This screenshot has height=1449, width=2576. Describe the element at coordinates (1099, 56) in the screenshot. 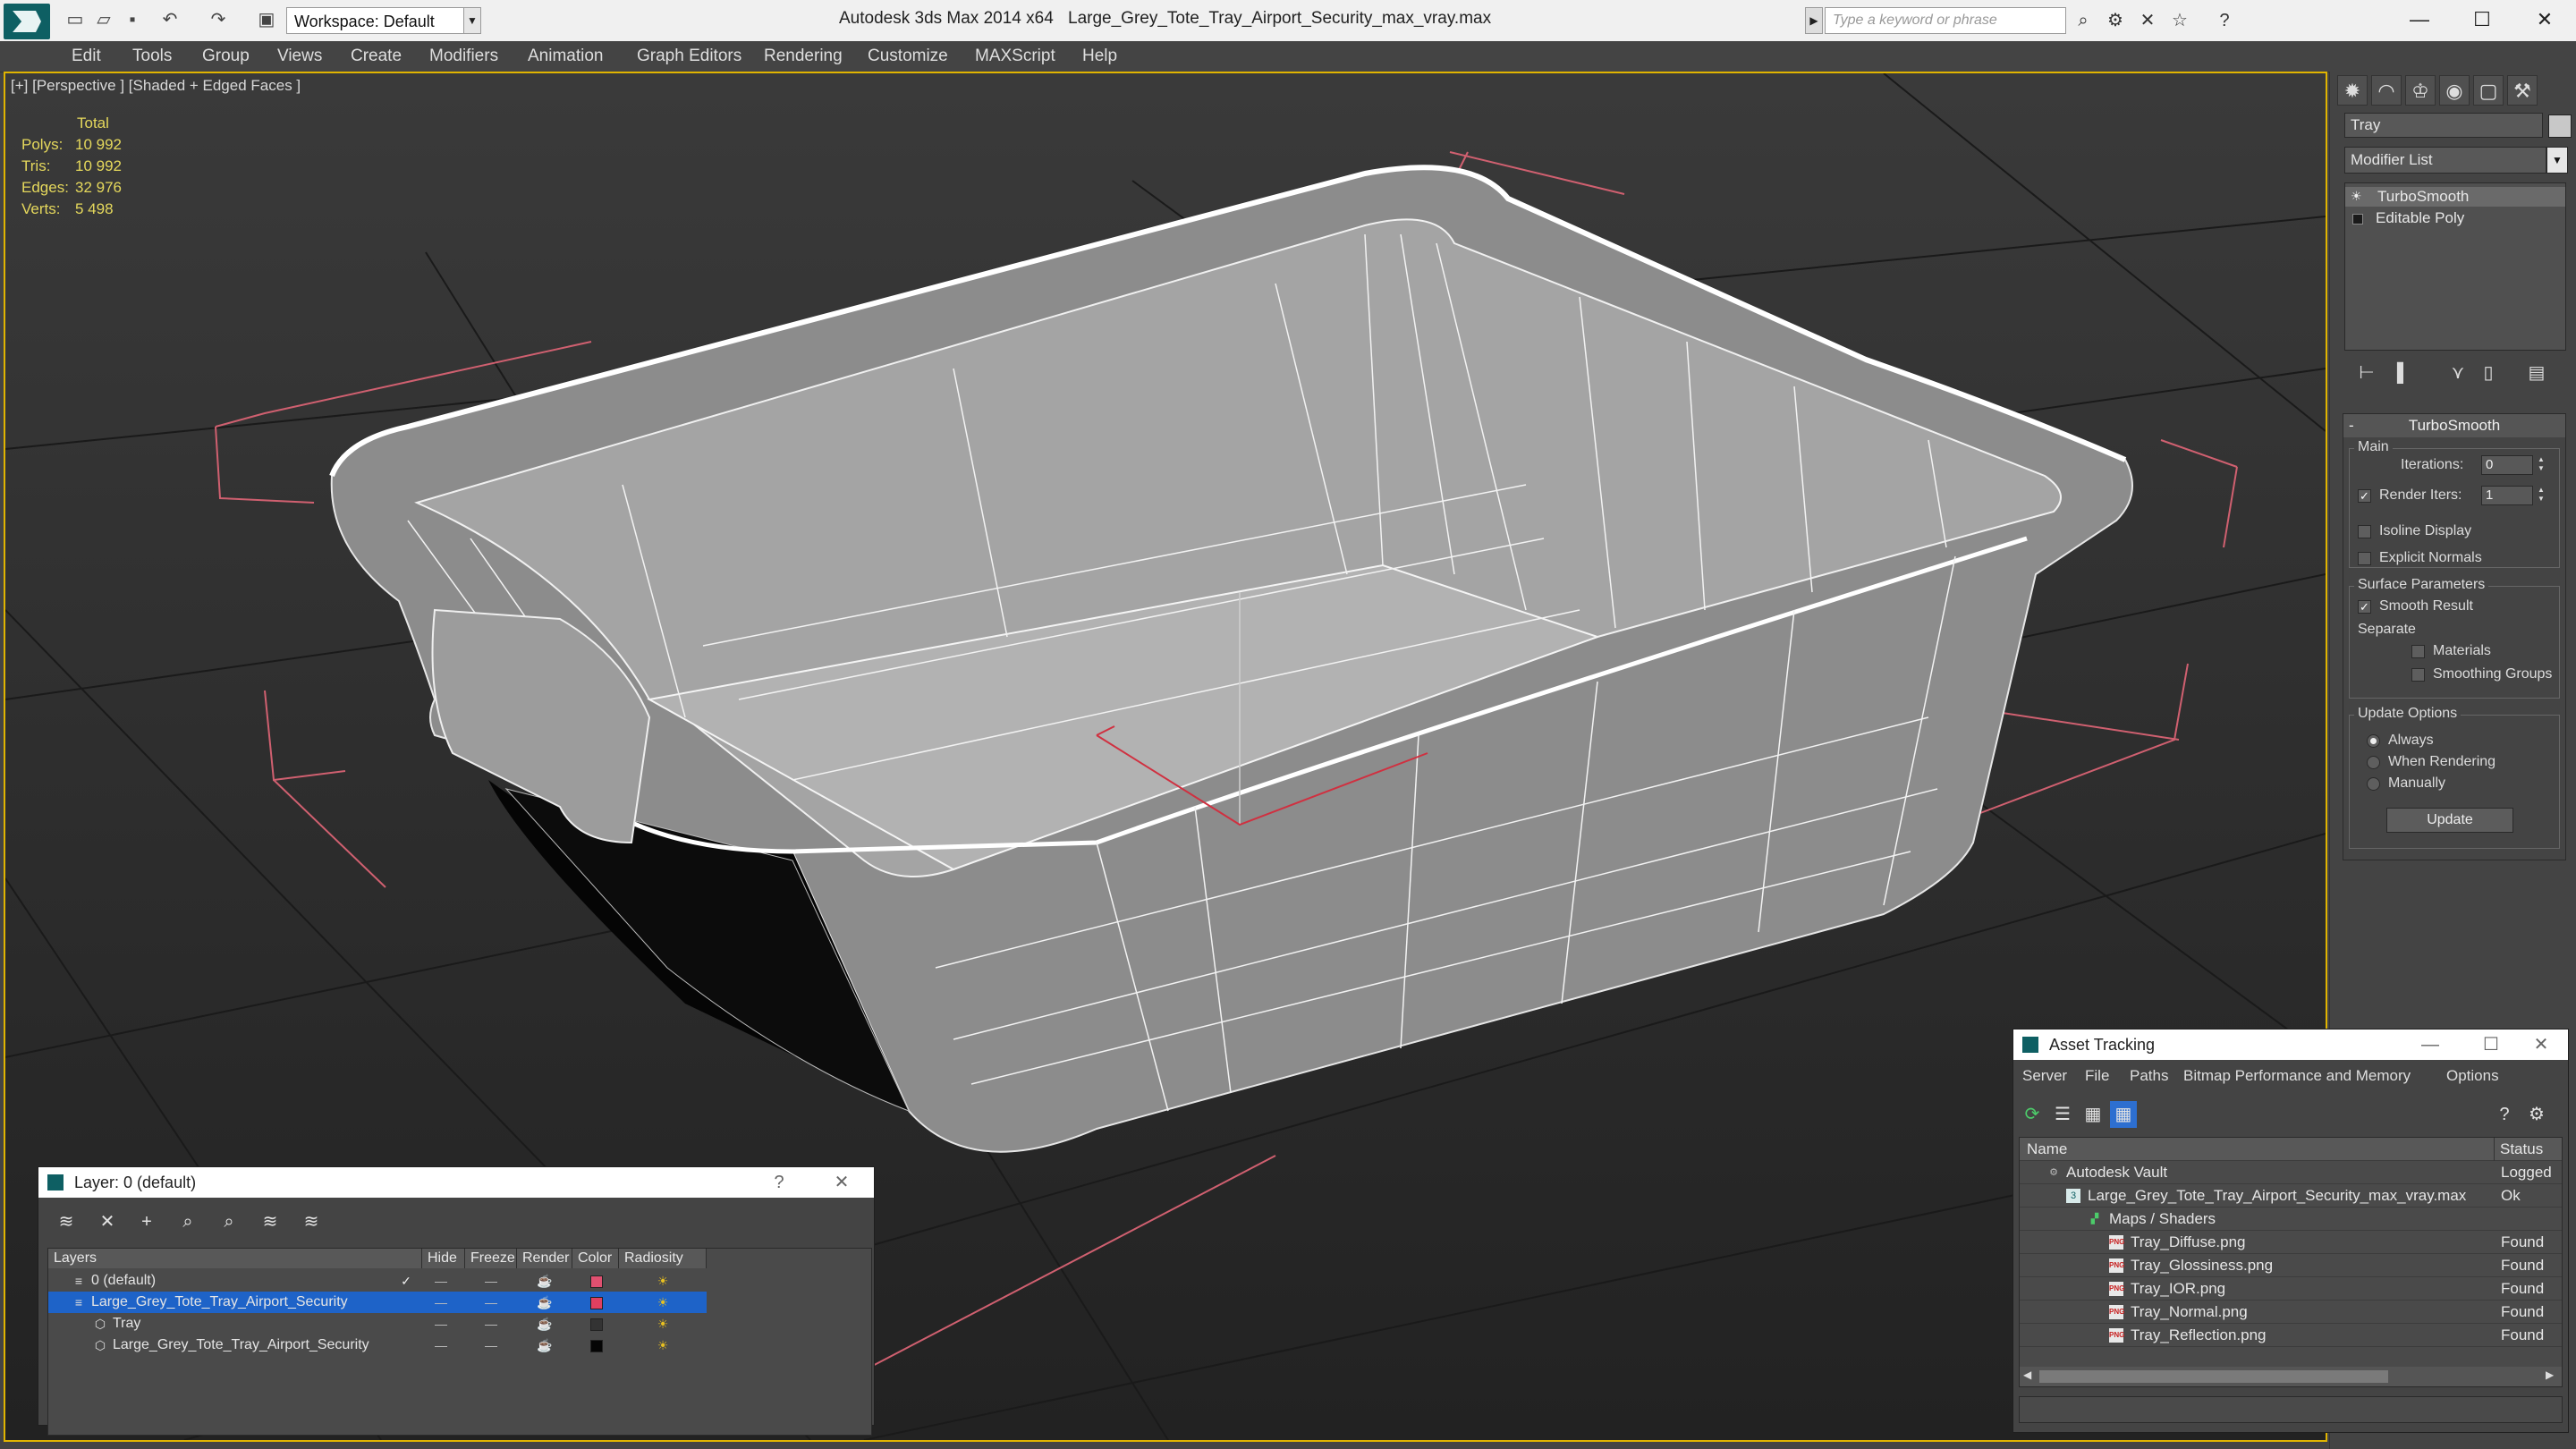

I see `menu-help: Help` at that location.